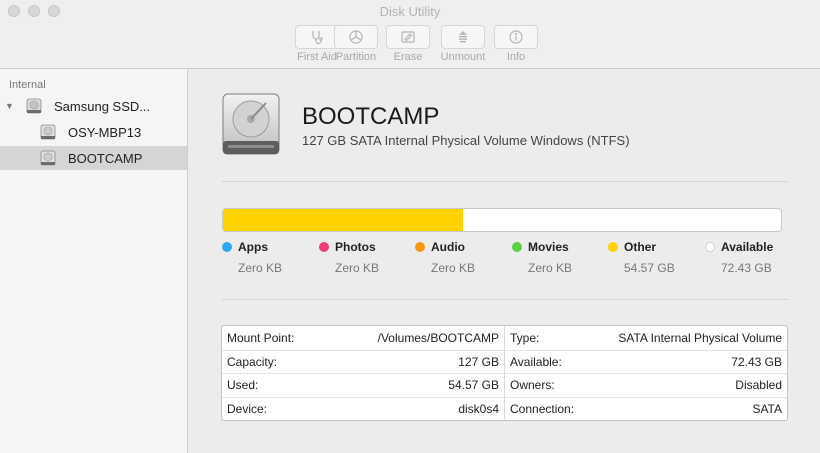 This screenshot has height=453, width=820. I want to click on info-label: Mount Point:, so click(261, 337).